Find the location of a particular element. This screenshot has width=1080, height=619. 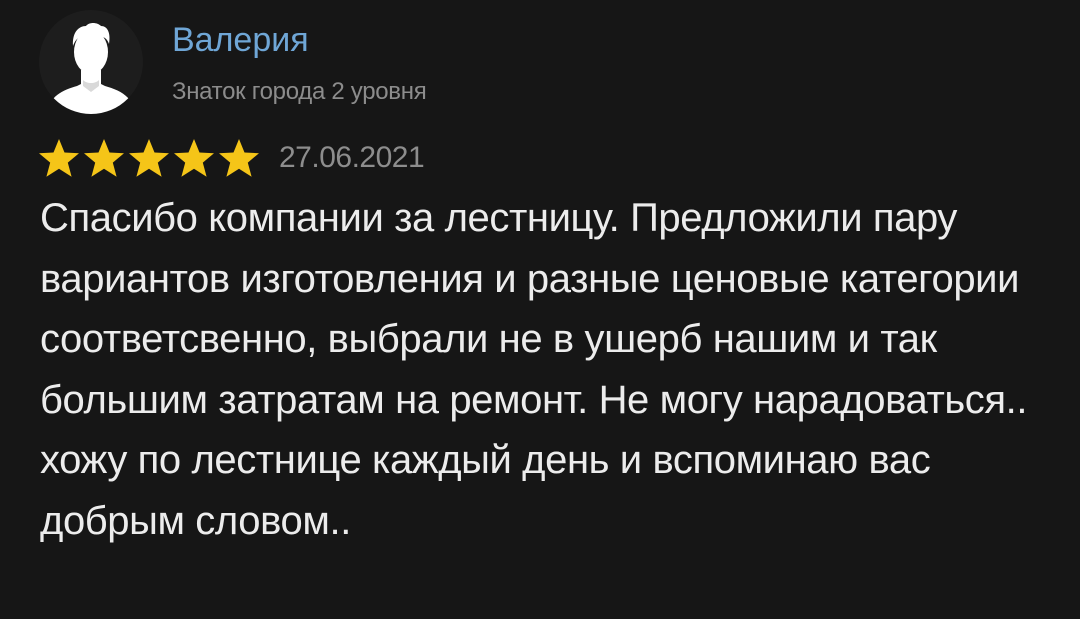

author-name: Валерия is located at coordinates (240, 40).